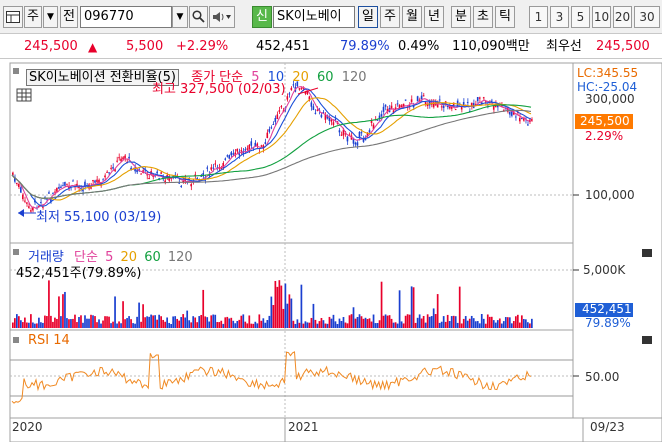 This screenshot has width=662, height=442. I want to click on period-month-button: 월, so click(412, 17).